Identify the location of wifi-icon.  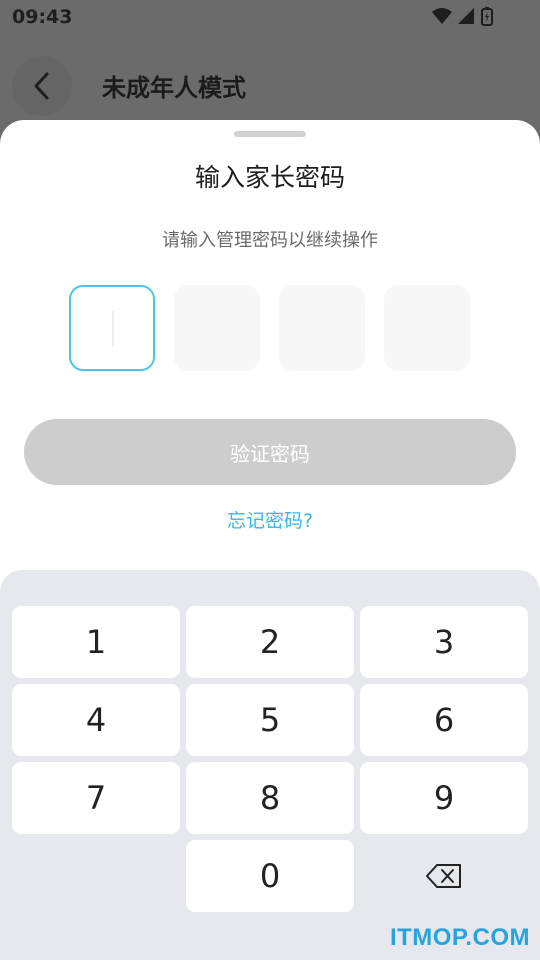
(442, 16).